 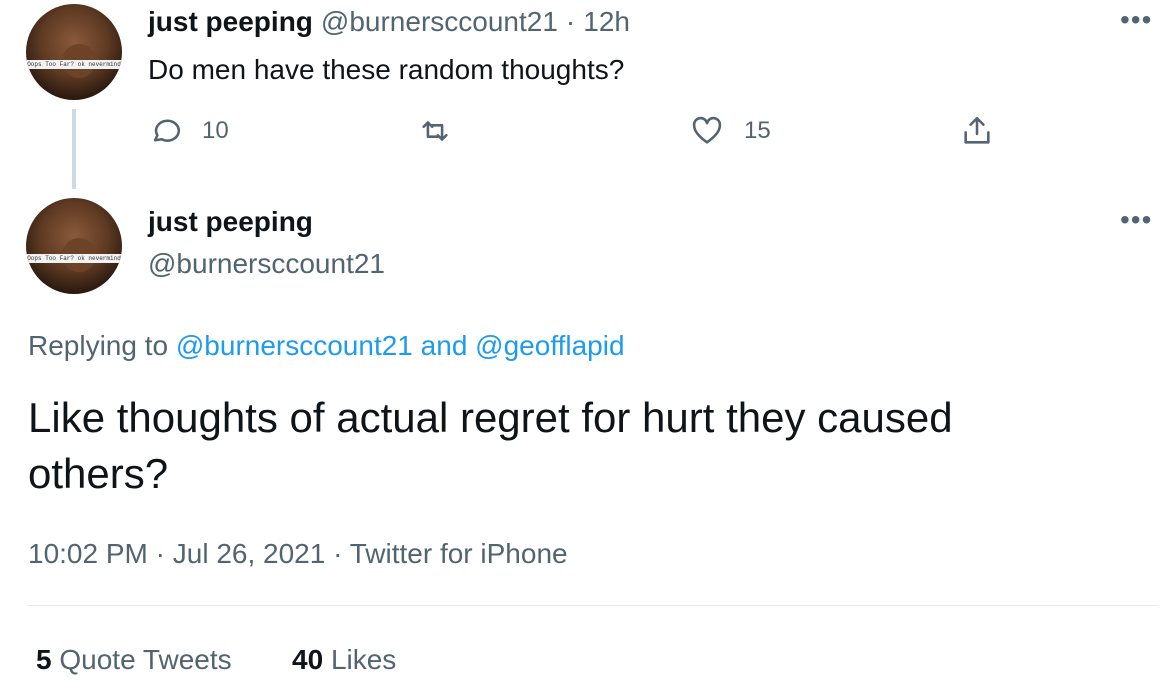 What do you see at coordinates (757, 130) in the screenshot?
I see `like-count: 15` at bounding box center [757, 130].